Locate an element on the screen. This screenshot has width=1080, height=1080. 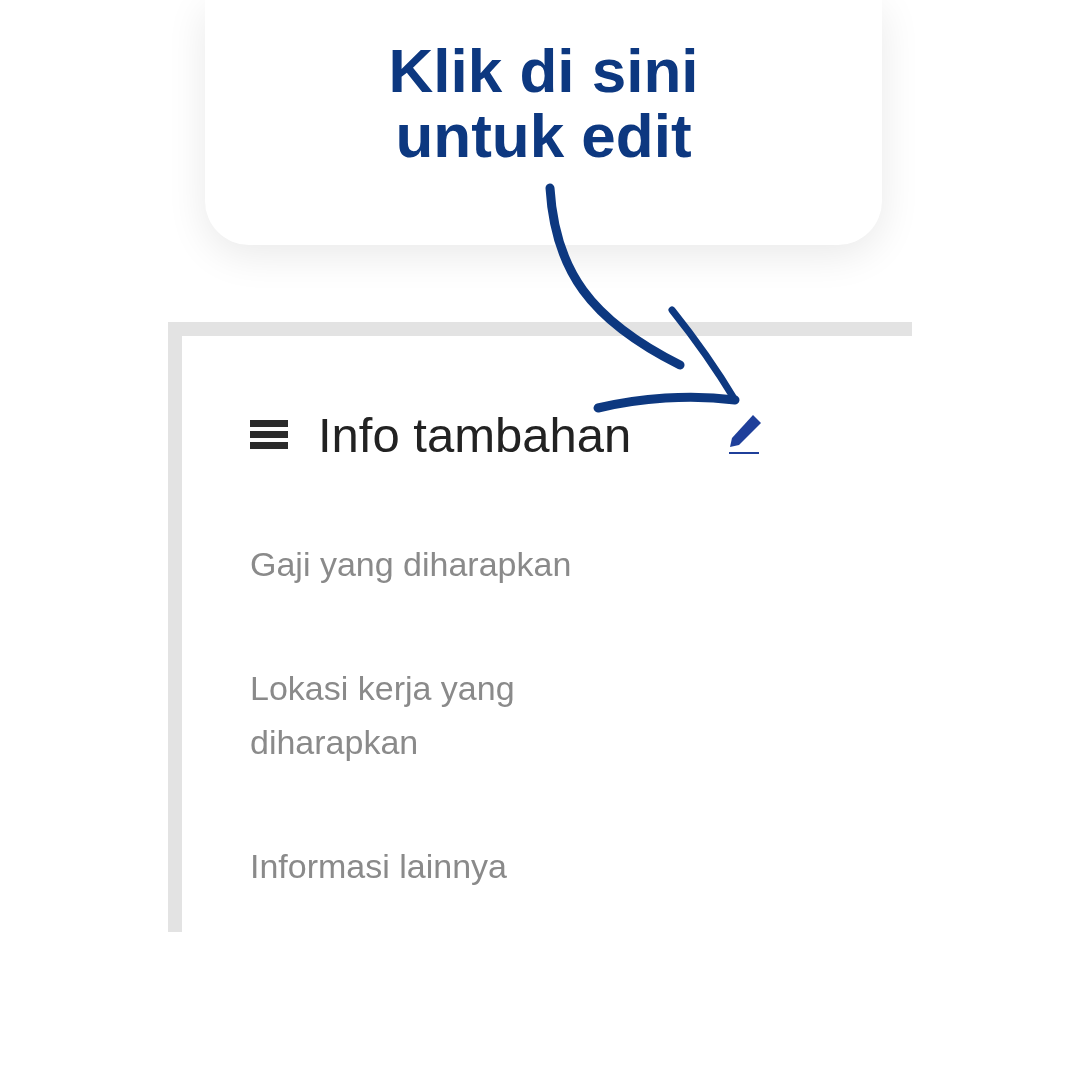
menu-icon is located at coordinates (269, 435).